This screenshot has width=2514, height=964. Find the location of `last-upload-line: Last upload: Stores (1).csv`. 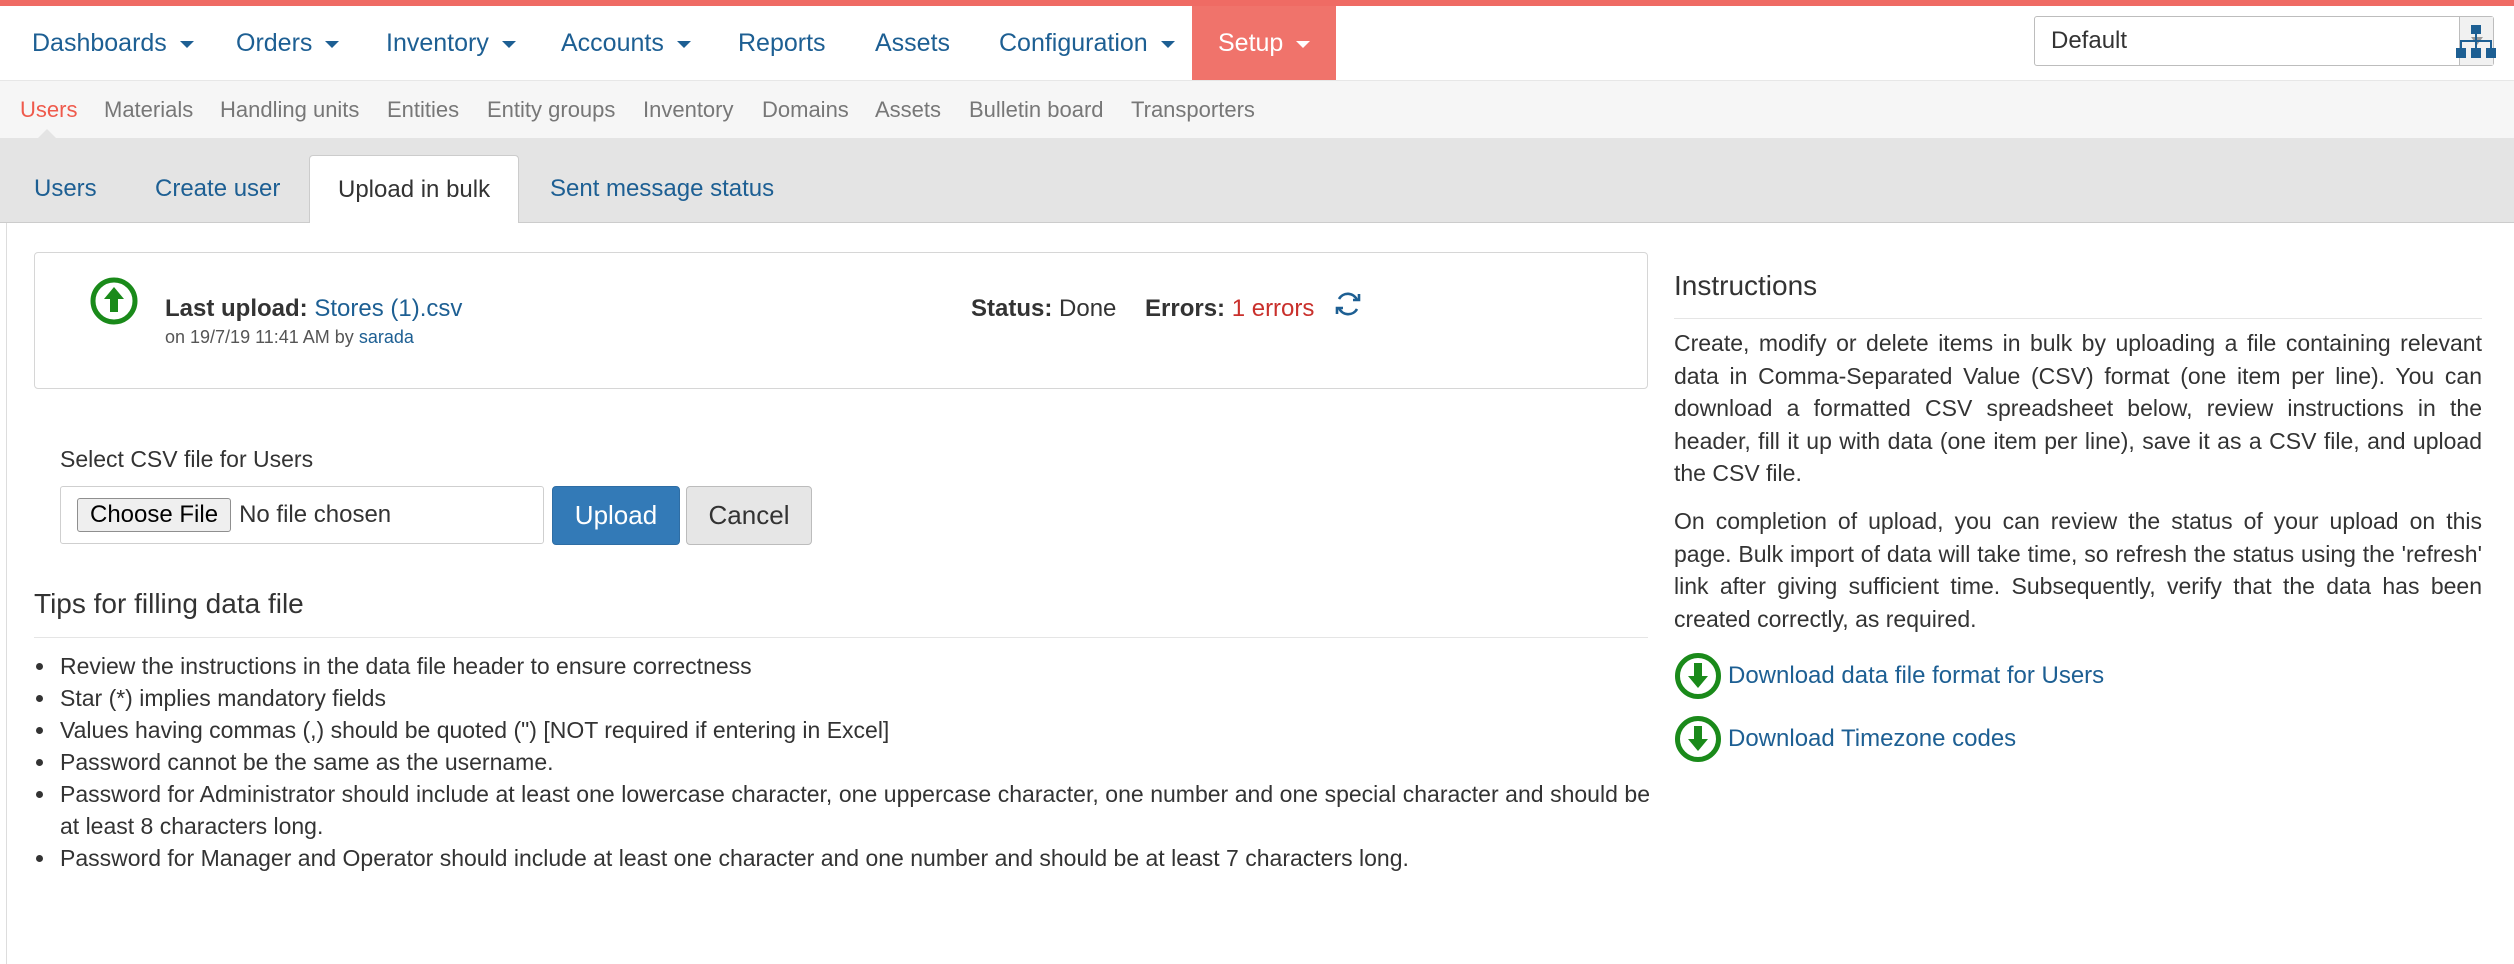

last-upload-line: Last upload: Stores (1).csv is located at coordinates (313, 309).